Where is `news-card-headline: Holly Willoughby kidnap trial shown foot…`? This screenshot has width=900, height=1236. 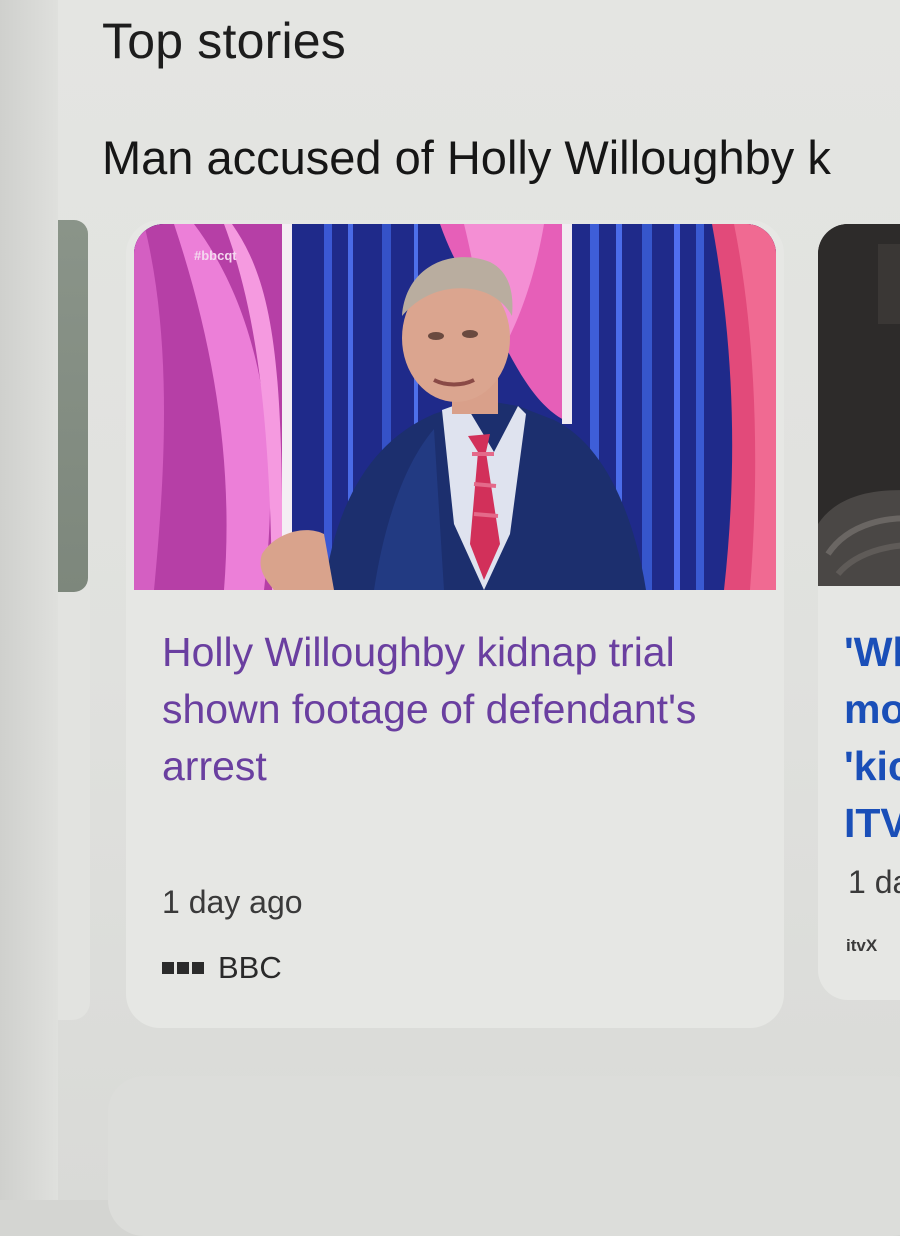
news-card-headline: Holly Willoughby kidnap trial shown foot… is located at coordinates (462, 709).